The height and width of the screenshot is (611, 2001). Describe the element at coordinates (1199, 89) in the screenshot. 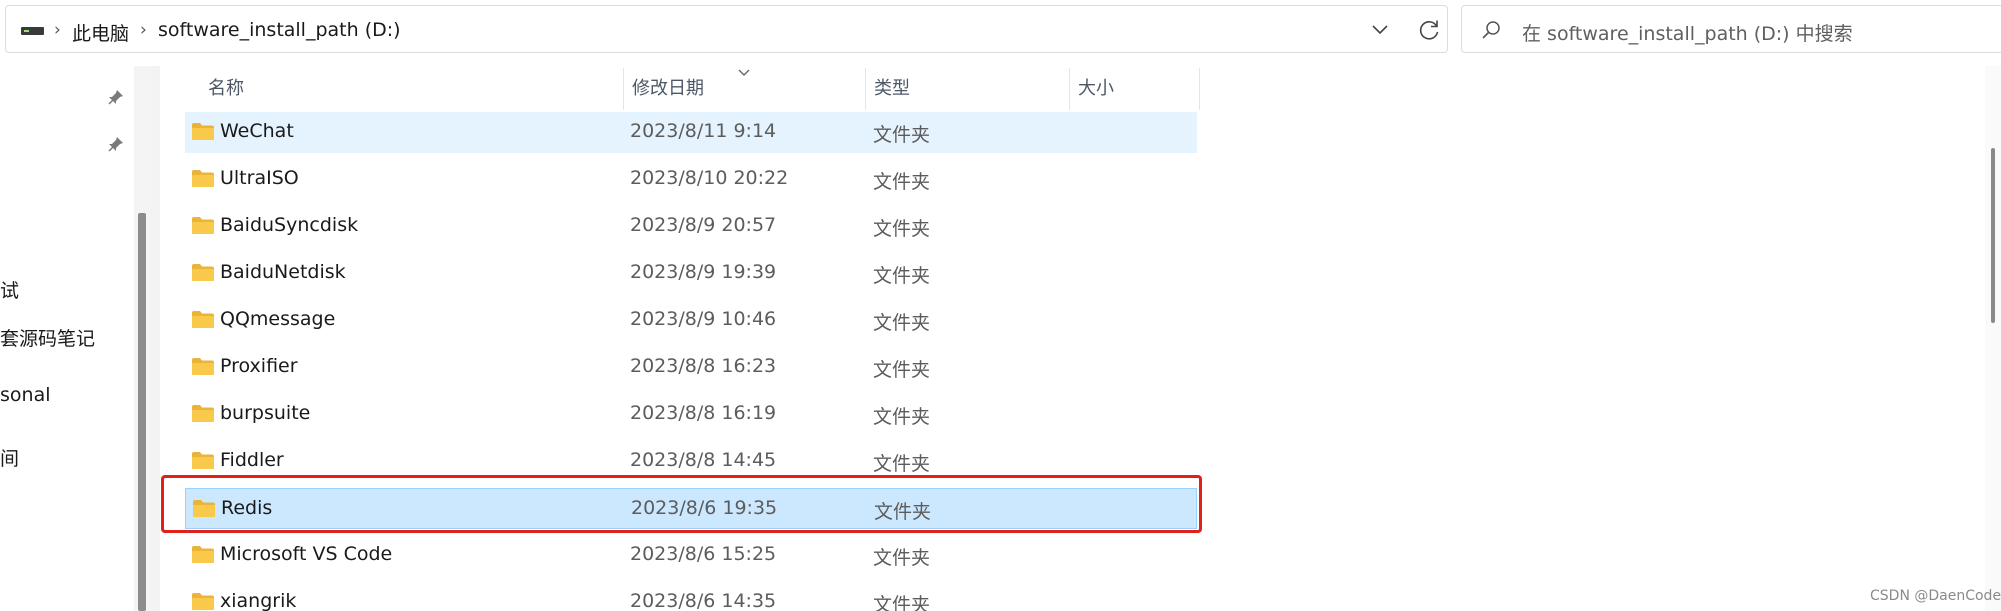

I see `column-divider` at that location.